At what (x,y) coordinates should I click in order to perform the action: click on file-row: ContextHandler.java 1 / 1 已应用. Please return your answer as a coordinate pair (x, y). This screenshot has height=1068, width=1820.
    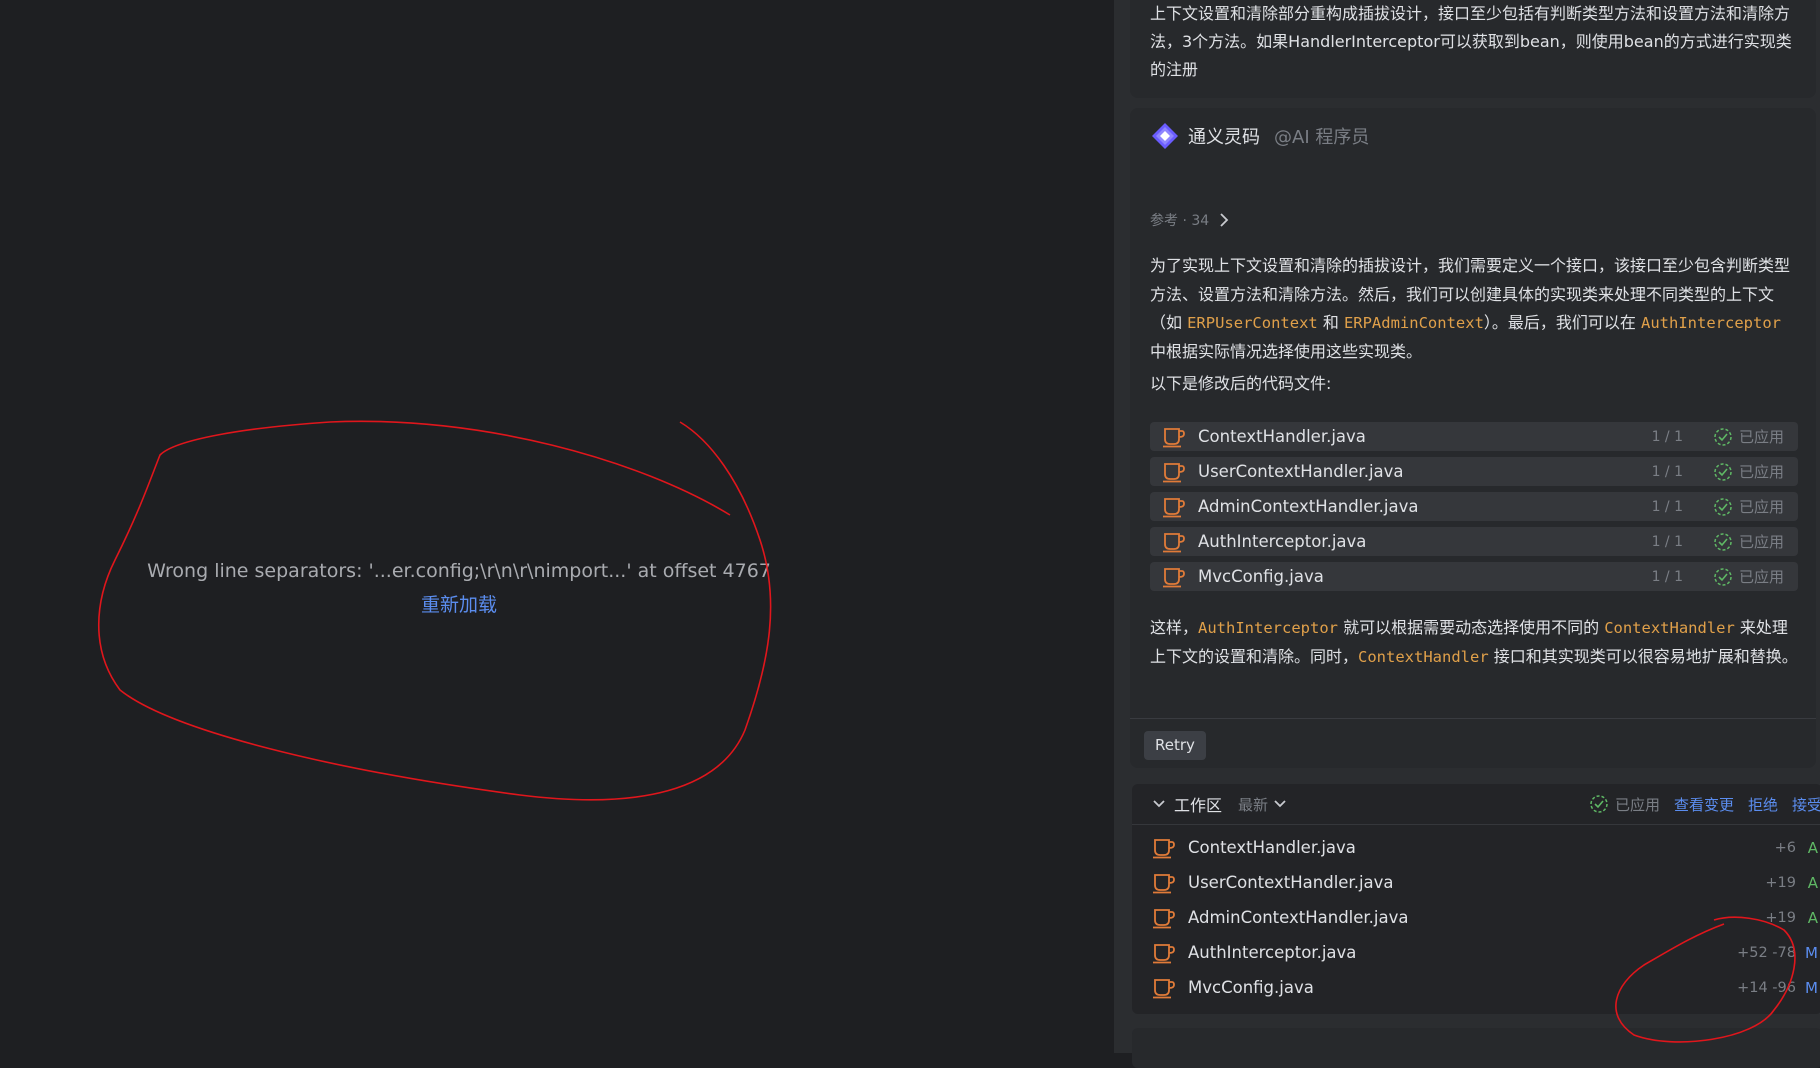
    Looking at the image, I should click on (1474, 436).